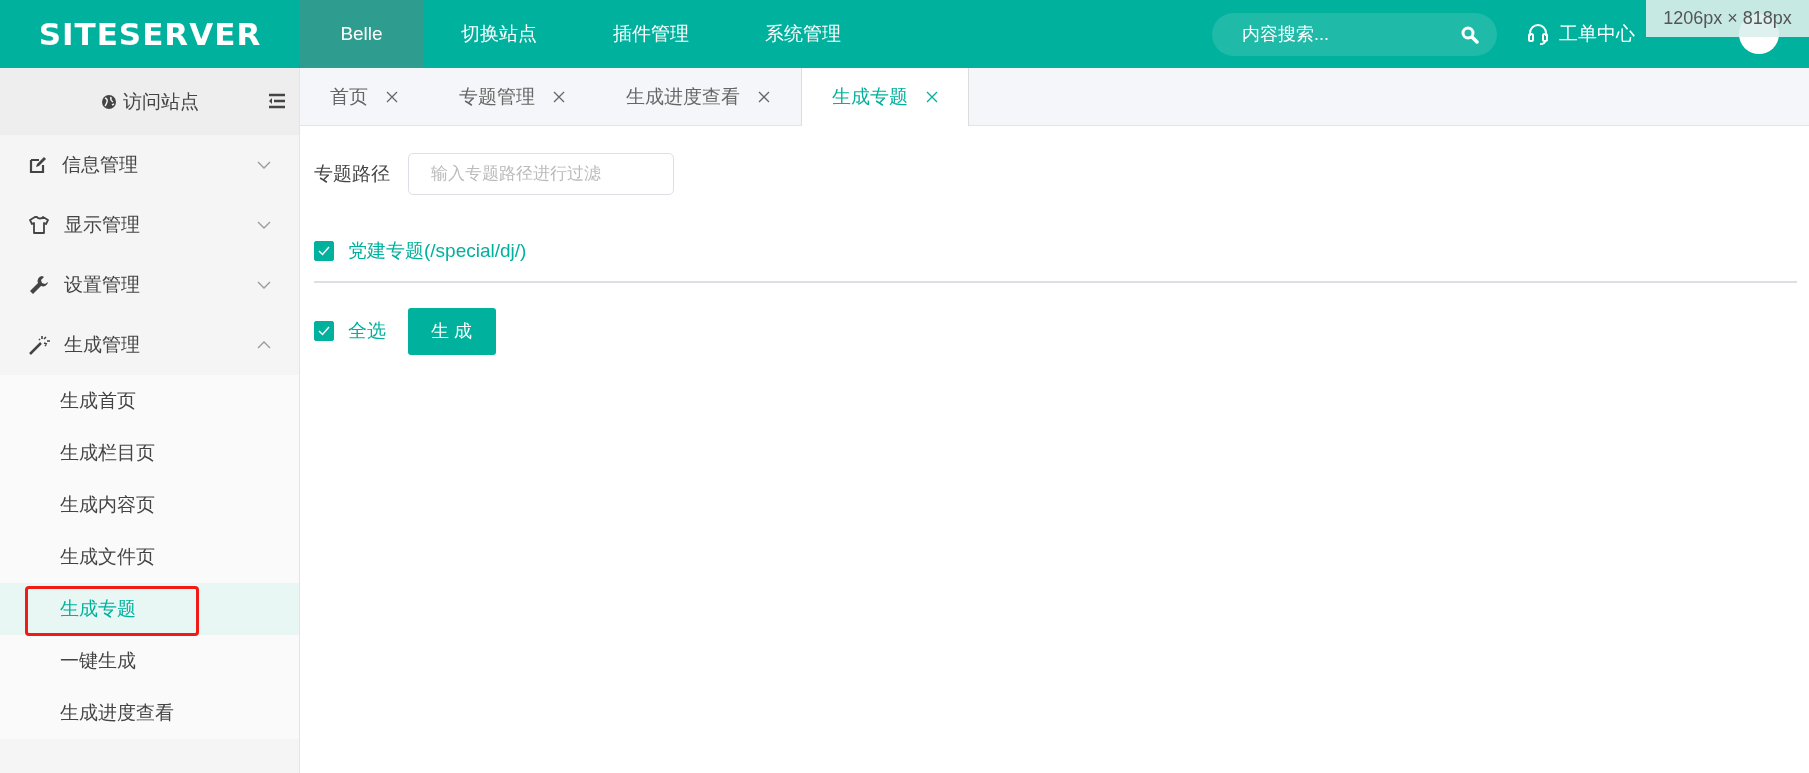 Image resolution: width=1809 pixels, height=773 pixels. I want to click on submenu-item: 一键生成, so click(149, 661).